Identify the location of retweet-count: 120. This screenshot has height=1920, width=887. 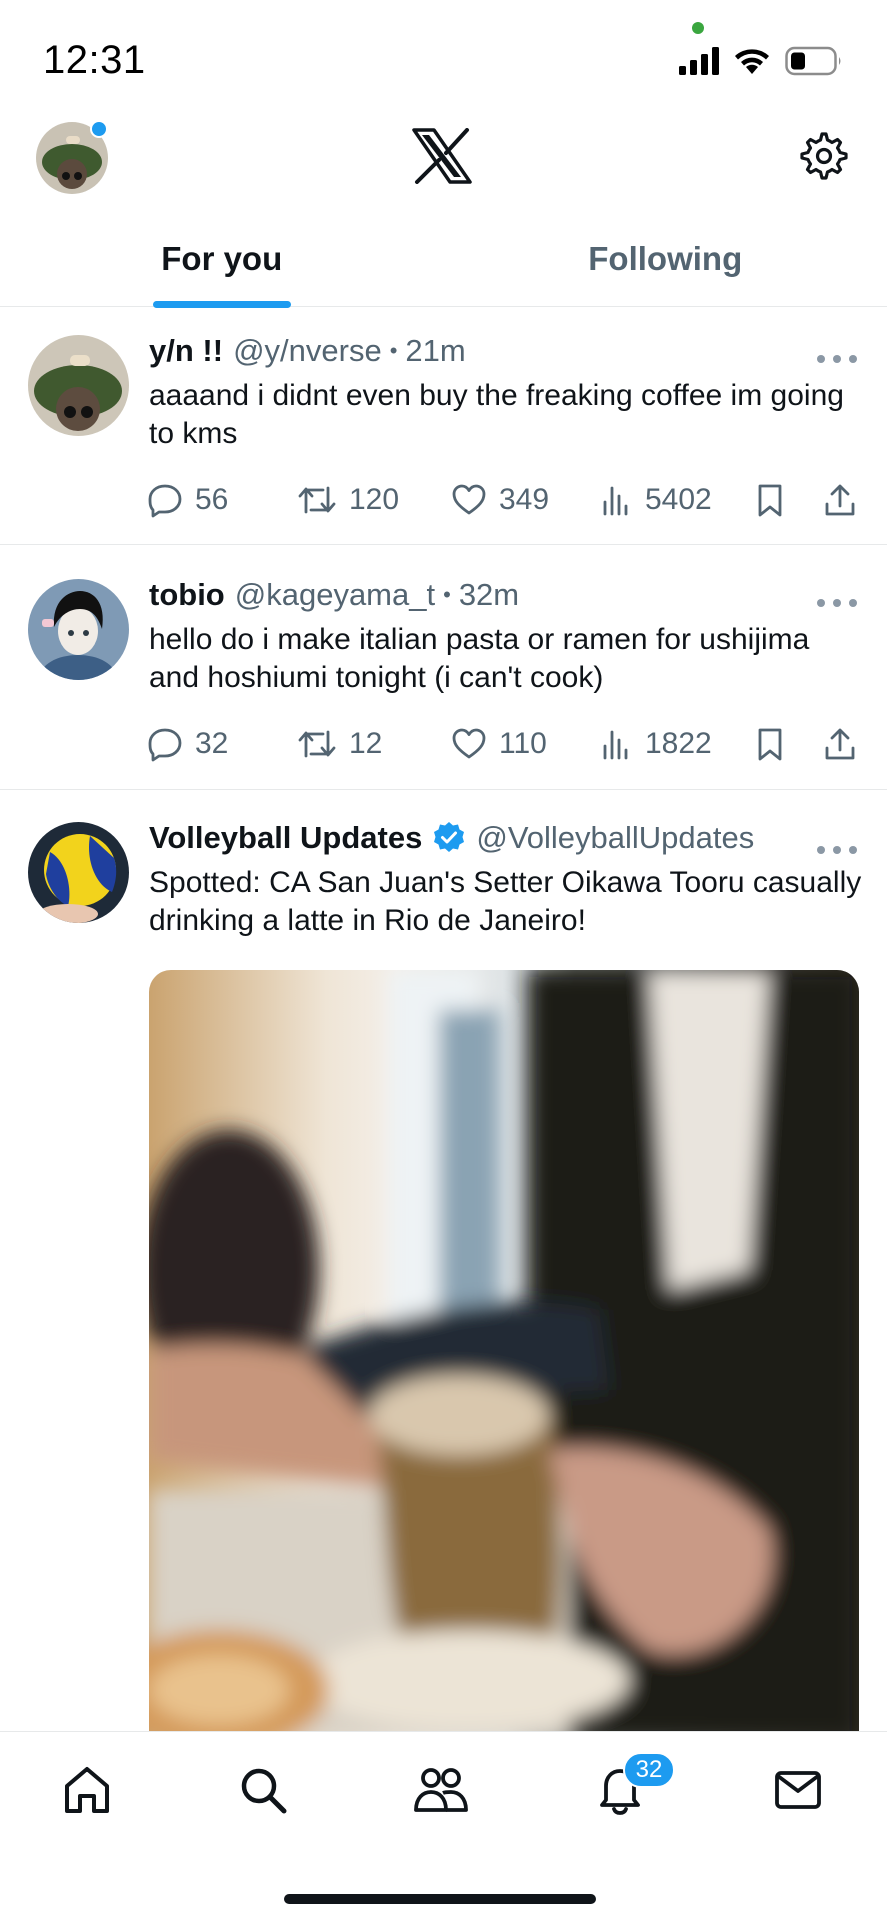
(374, 499).